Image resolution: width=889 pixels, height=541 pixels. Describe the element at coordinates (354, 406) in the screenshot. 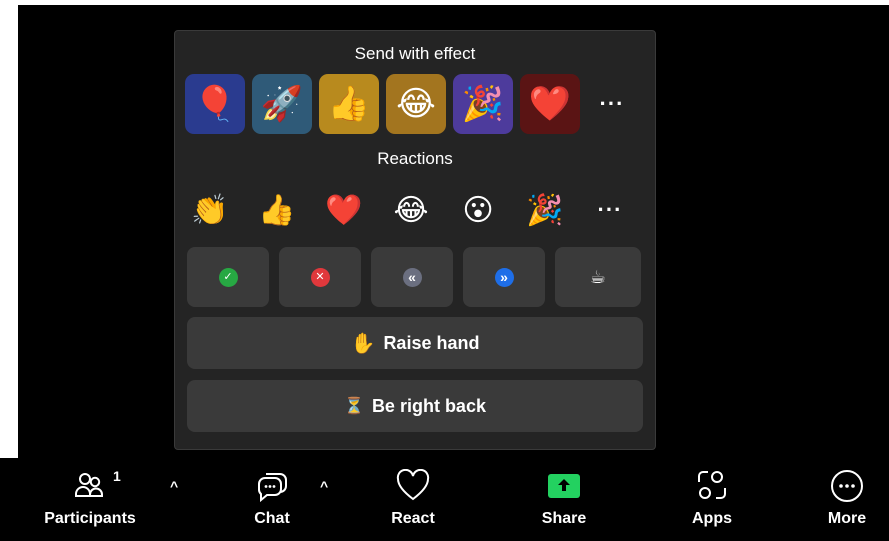

I see `hourglass-icon: ⏳` at that location.